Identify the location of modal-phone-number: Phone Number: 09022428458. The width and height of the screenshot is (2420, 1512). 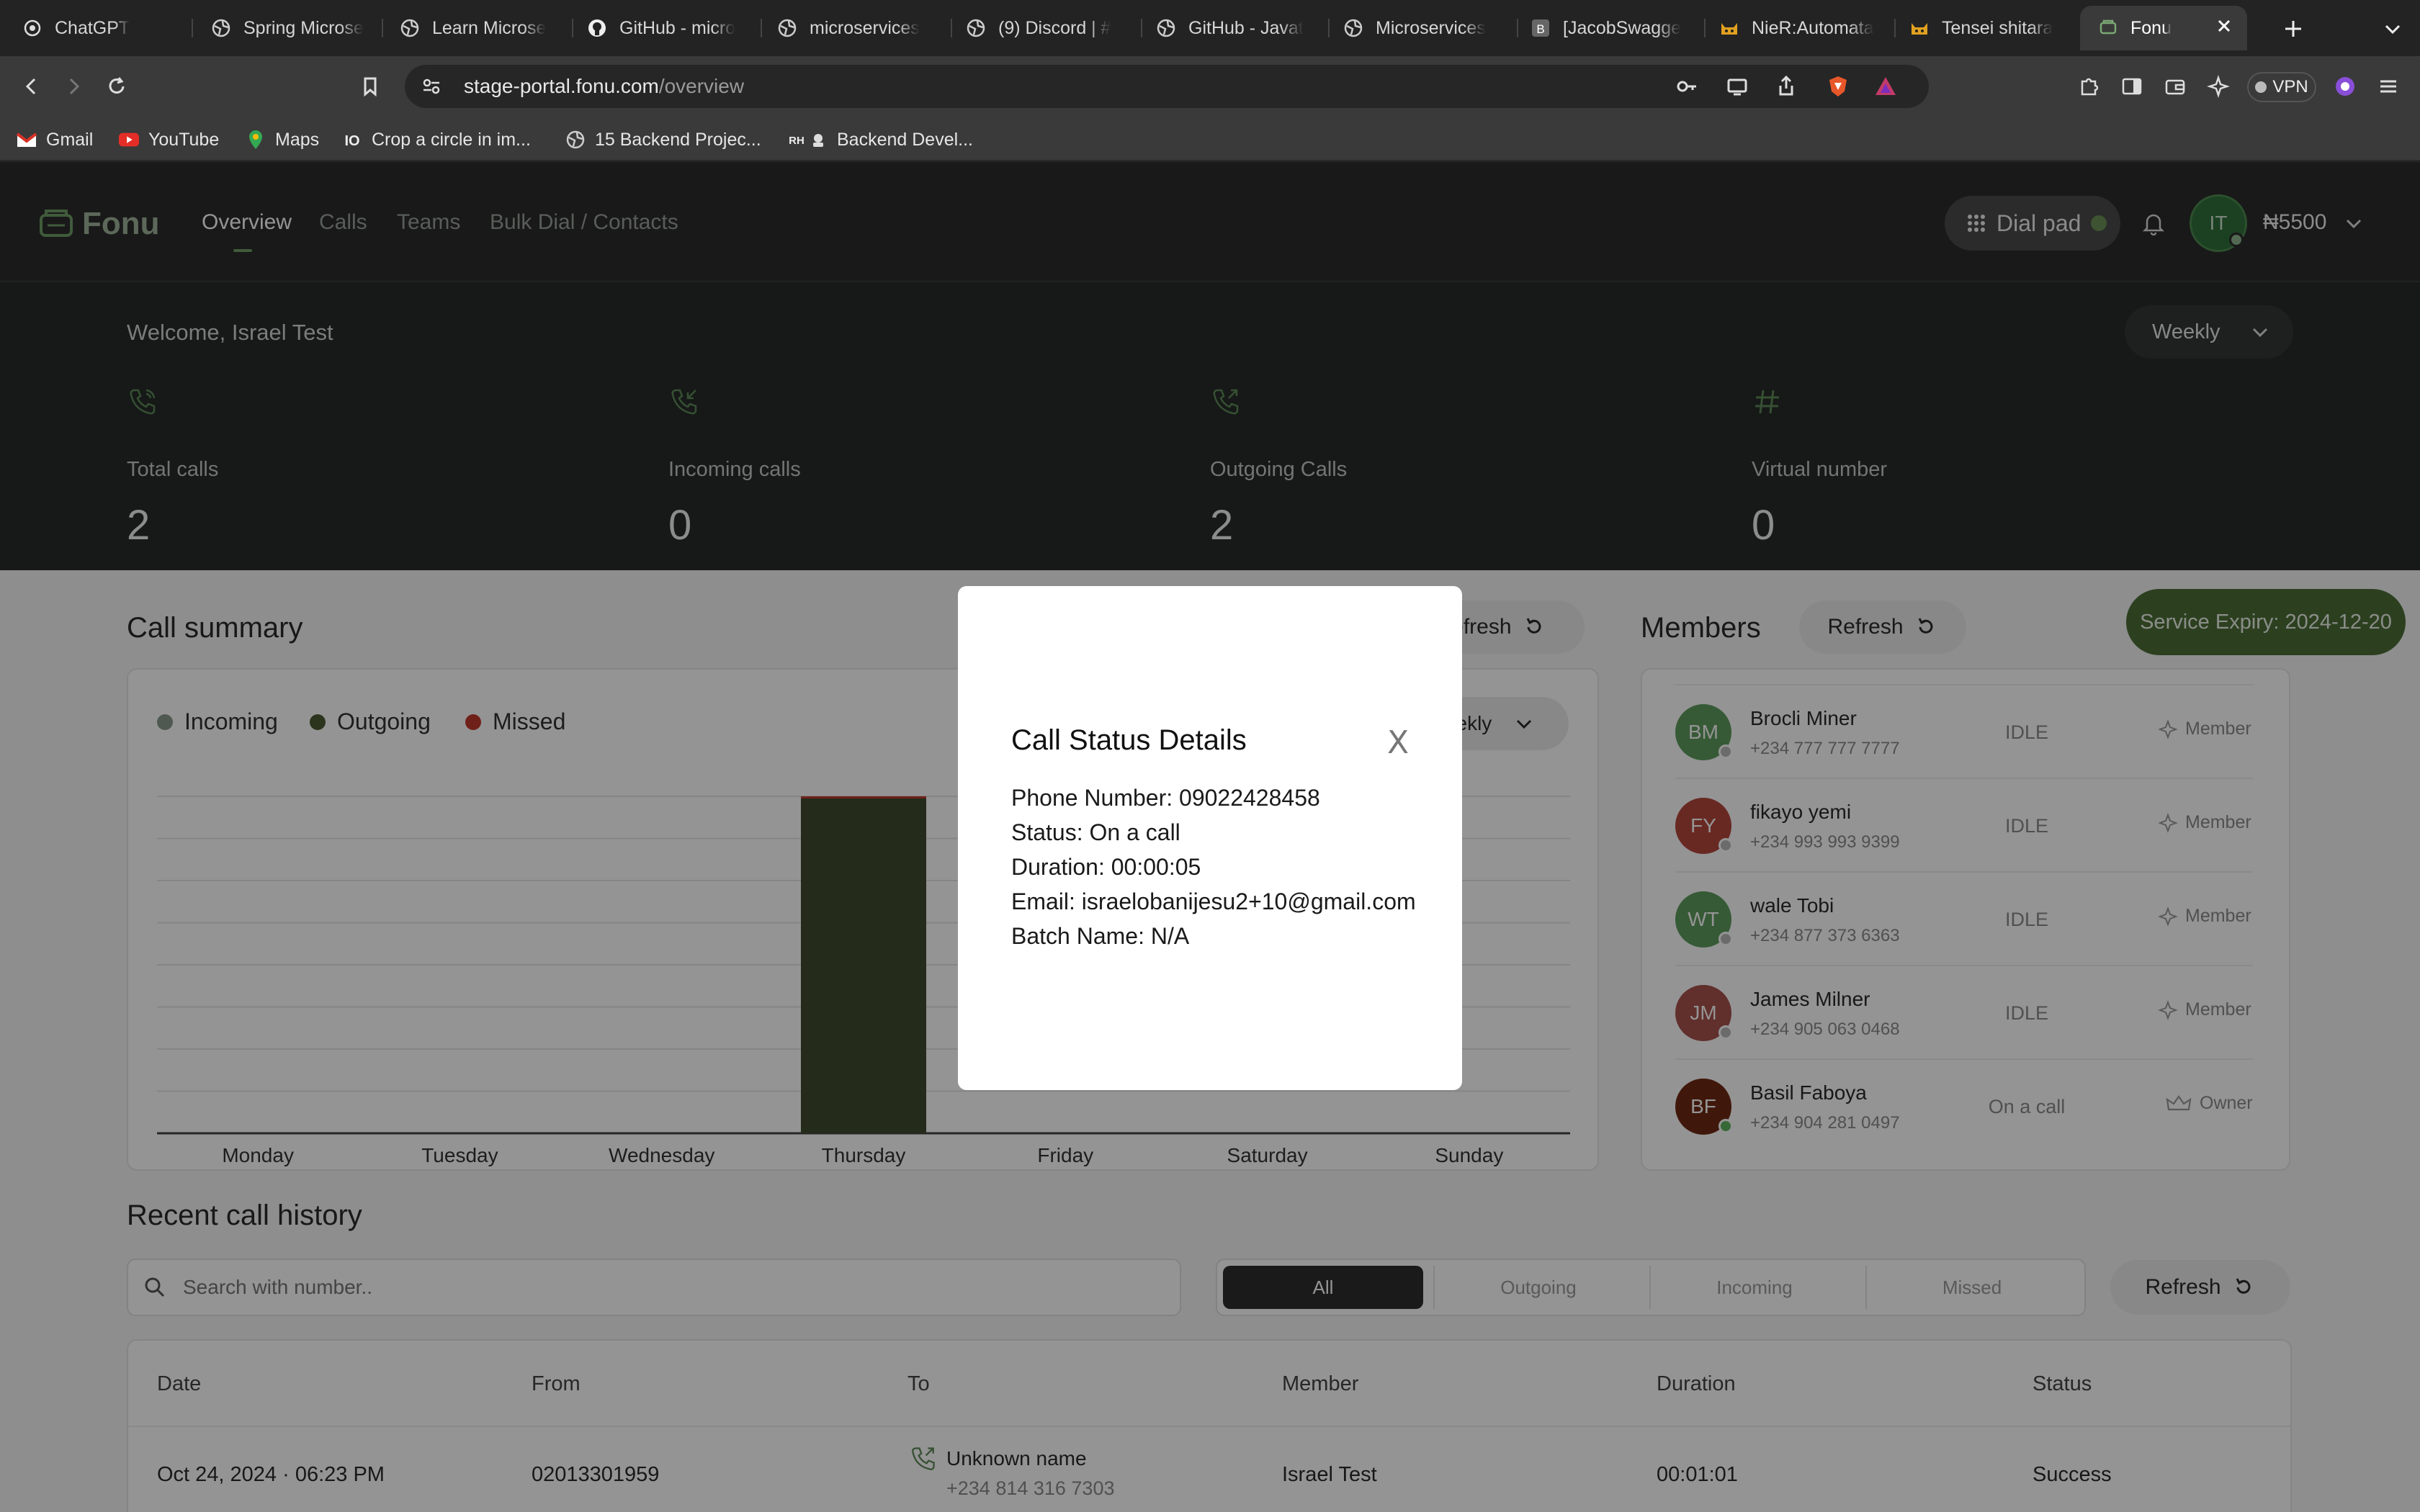
(1165, 798).